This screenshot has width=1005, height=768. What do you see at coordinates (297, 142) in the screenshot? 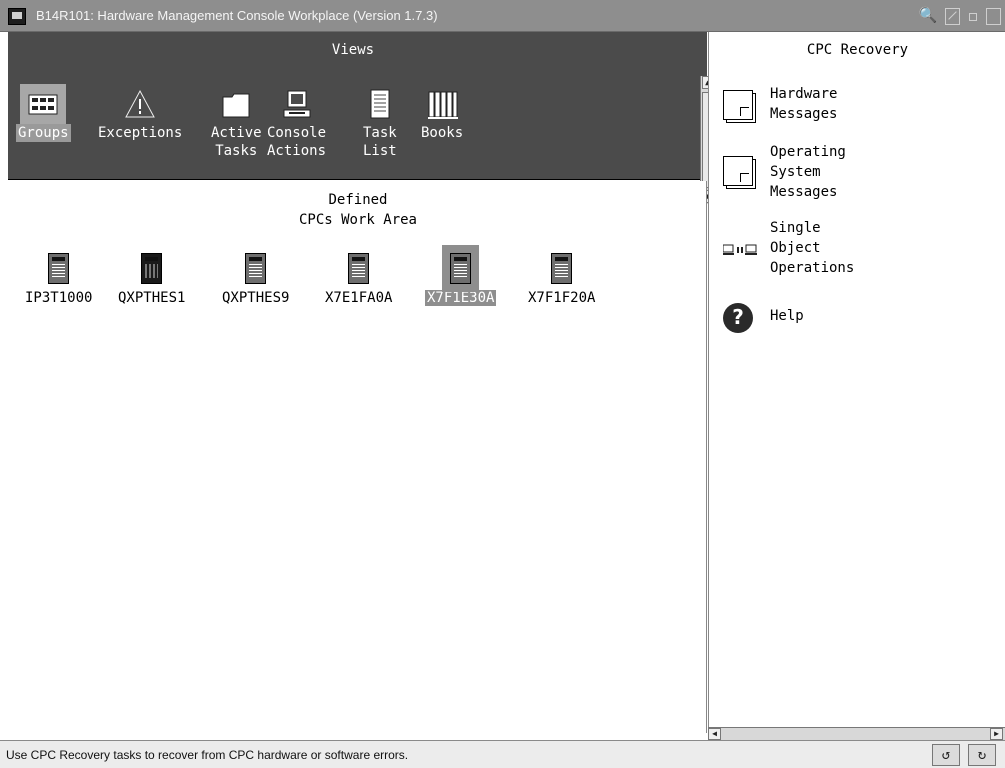
I see `view-label: Console Actions` at bounding box center [297, 142].